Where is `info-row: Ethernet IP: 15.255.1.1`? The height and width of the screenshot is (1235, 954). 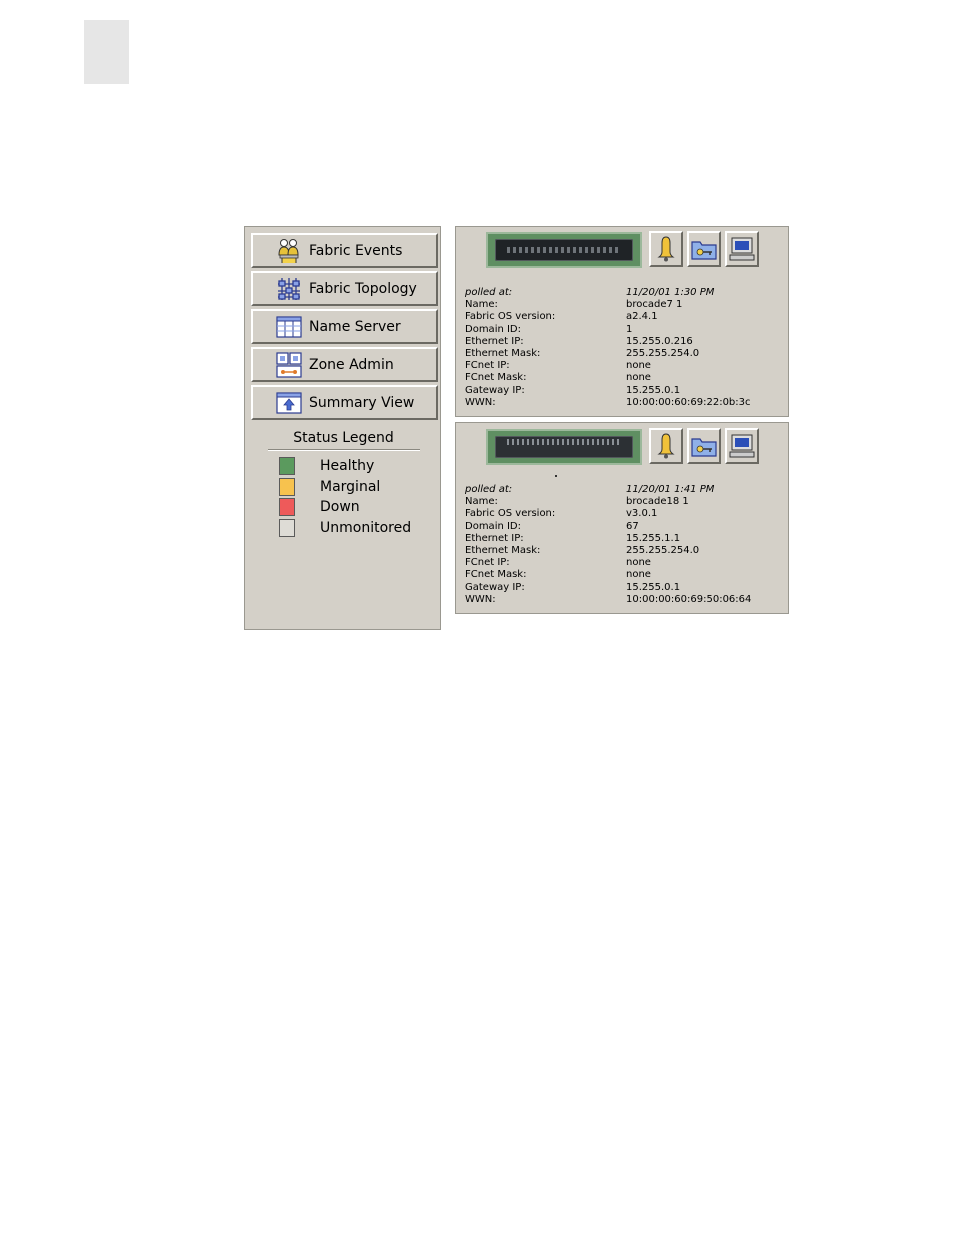
info-row: Ethernet IP: 15.255.1.1 is located at coordinates (608, 539).